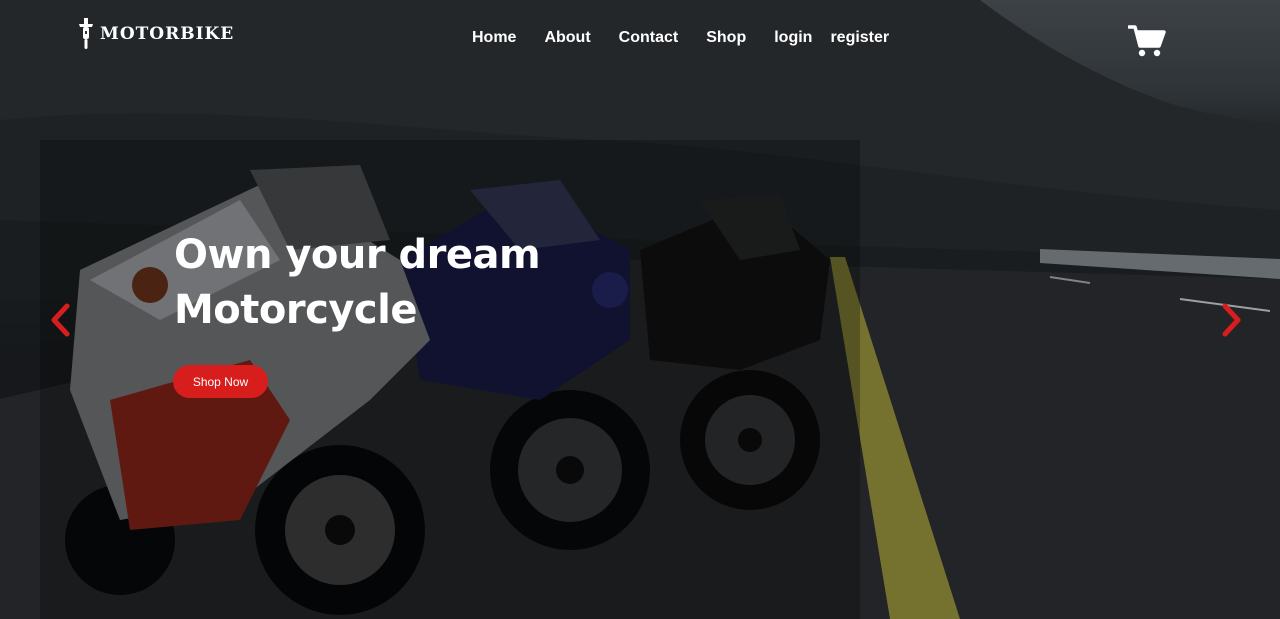 This screenshot has width=1280, height=619. Describe the element at coordinates (859, 38) in the screenshot. I see `nav-link-register: register` at that location.